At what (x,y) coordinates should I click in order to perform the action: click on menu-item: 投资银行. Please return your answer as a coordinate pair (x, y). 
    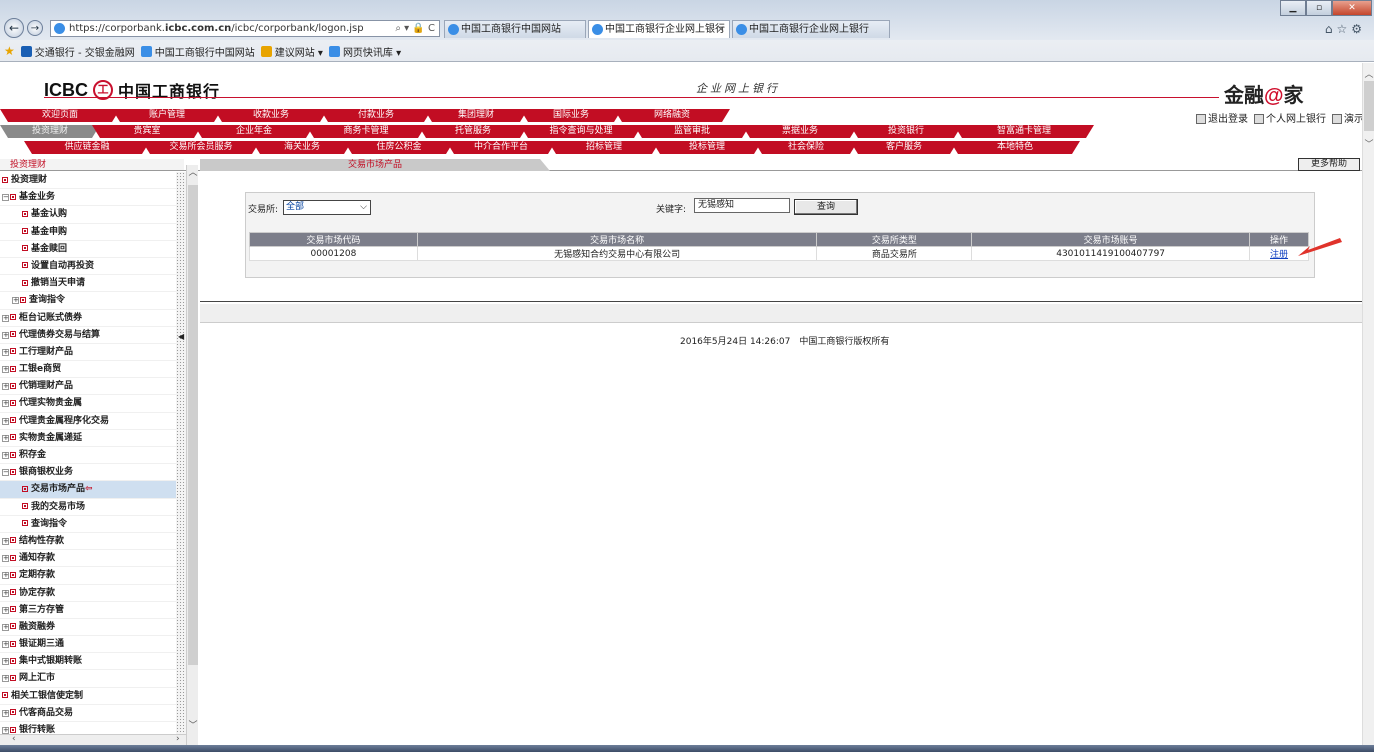
    Looking at the image, I should click on (906, 131).